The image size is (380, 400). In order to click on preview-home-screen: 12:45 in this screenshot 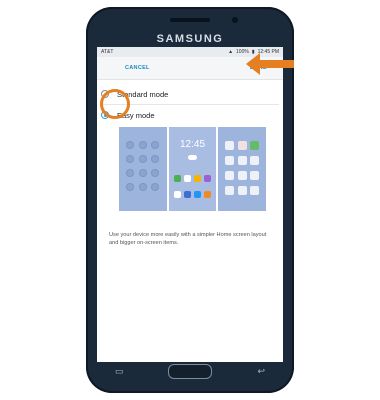, I will do `click(192, 169)`.